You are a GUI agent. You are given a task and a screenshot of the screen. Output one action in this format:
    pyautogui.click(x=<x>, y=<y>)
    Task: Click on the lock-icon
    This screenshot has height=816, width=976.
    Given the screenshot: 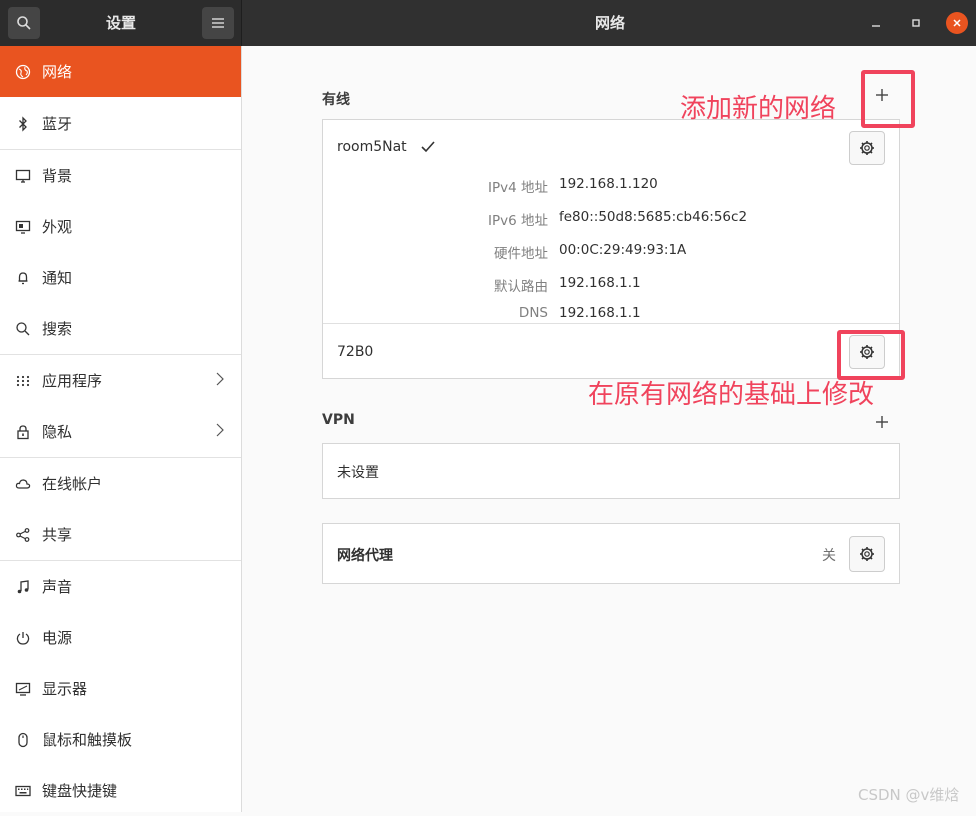 What is the action you would take?
    pyautogui.click(x=23, y=432)
    